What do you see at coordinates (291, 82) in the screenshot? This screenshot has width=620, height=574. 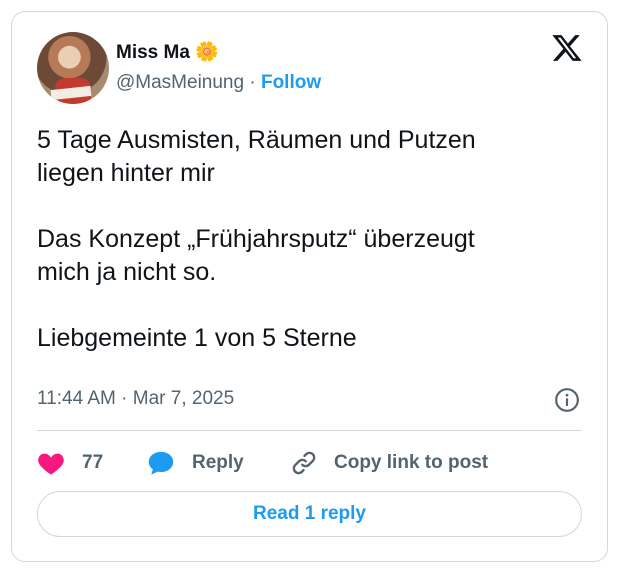 I see `follow-button: Follow` at bounding box center [291, 82].